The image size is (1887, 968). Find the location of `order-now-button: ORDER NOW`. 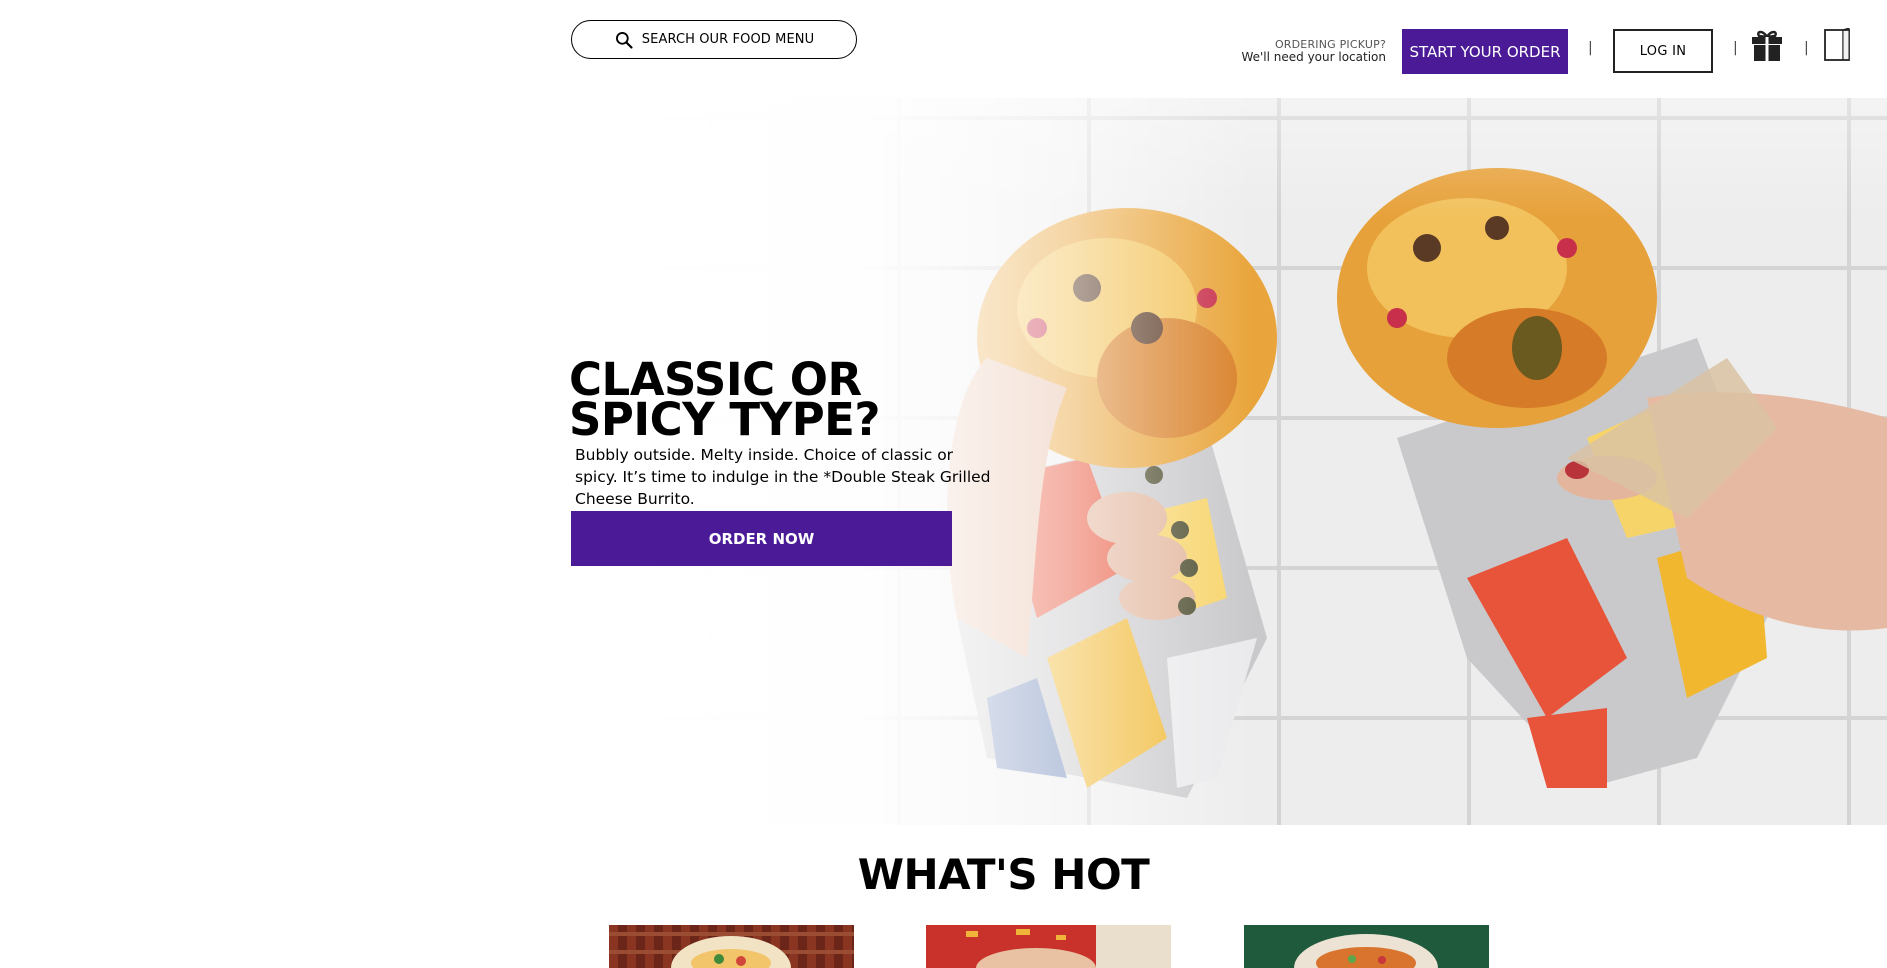

order-now-button: ORDER NOW is located at coordinates (761, 538).